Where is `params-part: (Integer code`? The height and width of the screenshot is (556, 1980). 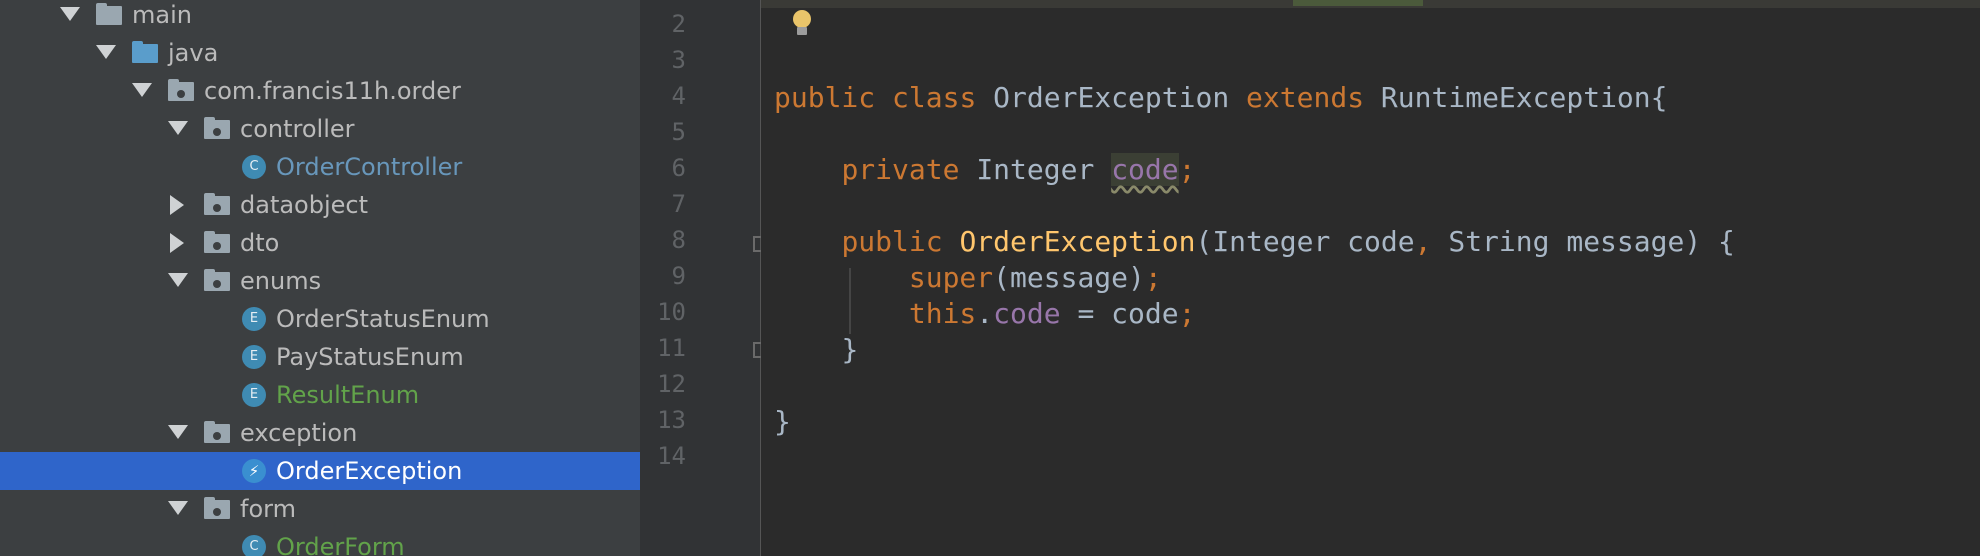
params-part: (Integer code is located at coordinates (1305, 241).